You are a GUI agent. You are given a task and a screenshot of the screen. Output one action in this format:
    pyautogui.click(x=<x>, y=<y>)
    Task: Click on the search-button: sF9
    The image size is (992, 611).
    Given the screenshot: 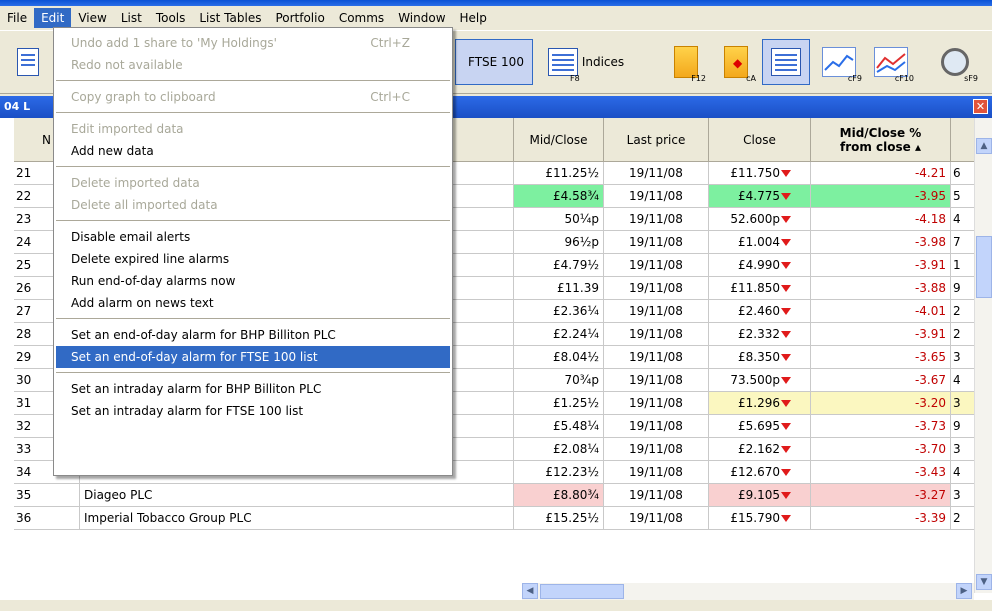 What is the action you would take?
    pyautogui.click(x=955, y=62)
    